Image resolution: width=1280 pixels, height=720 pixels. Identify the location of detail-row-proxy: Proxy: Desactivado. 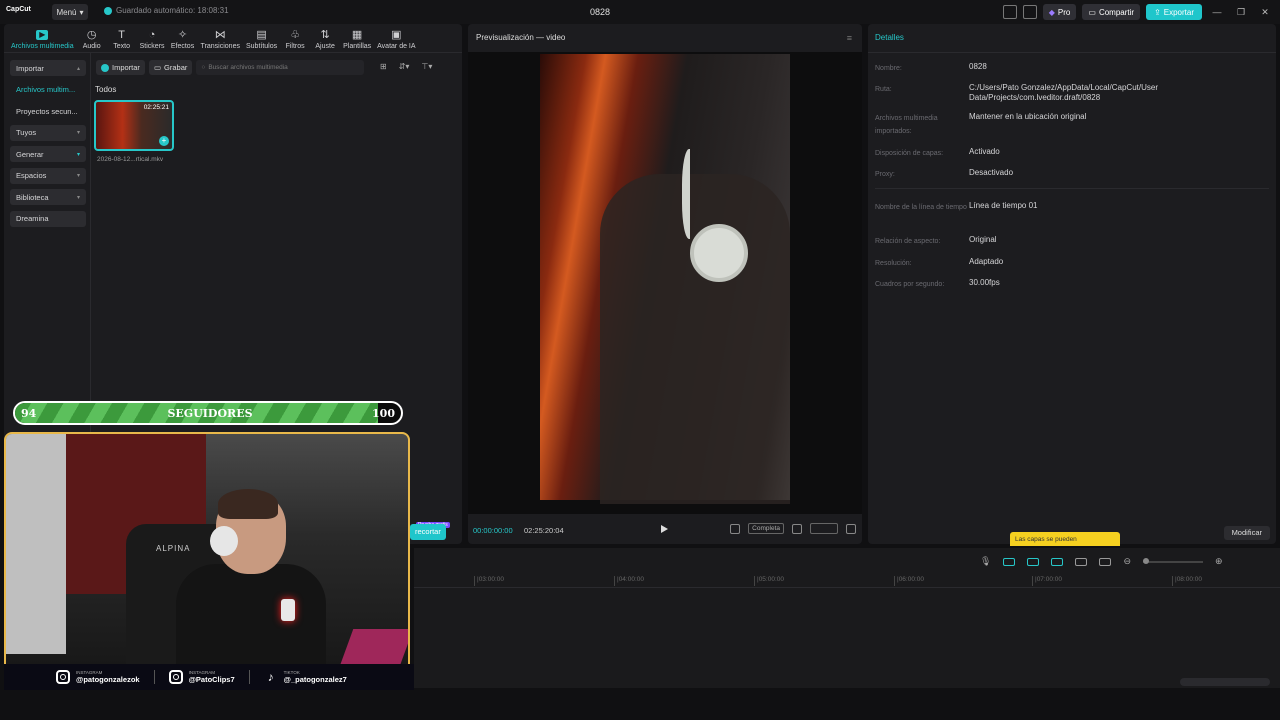
(1062, 174).